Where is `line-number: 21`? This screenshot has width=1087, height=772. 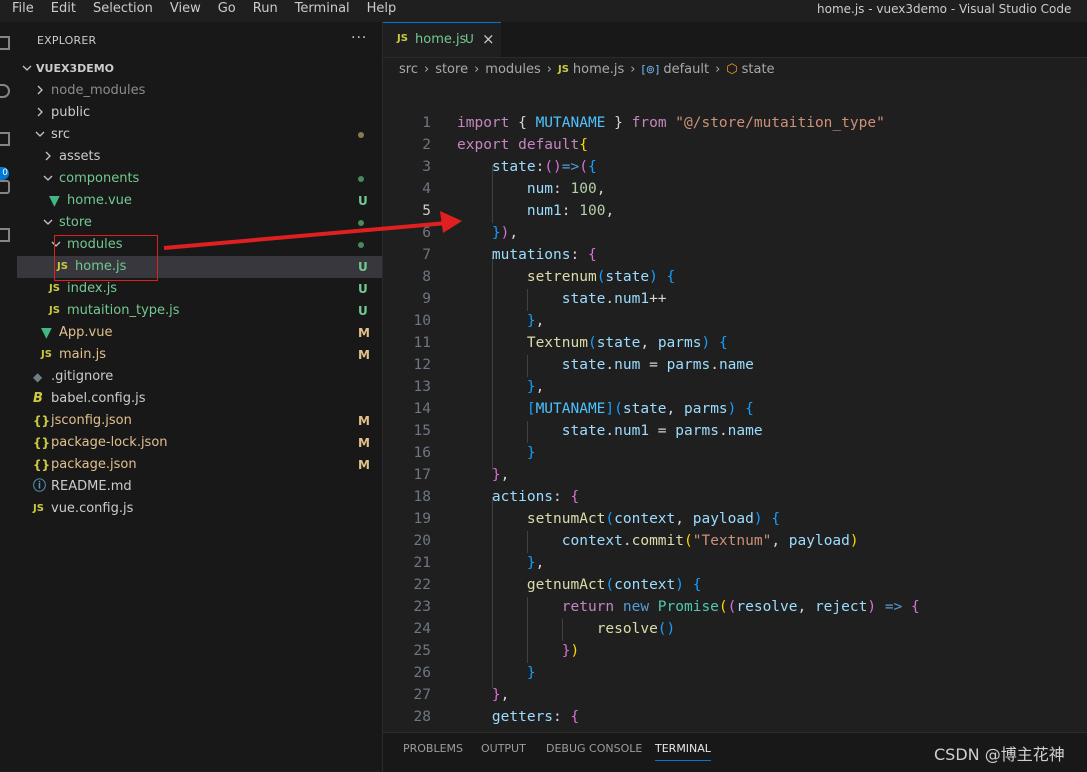 line-number: 21 is located at coordinates (422, 563).